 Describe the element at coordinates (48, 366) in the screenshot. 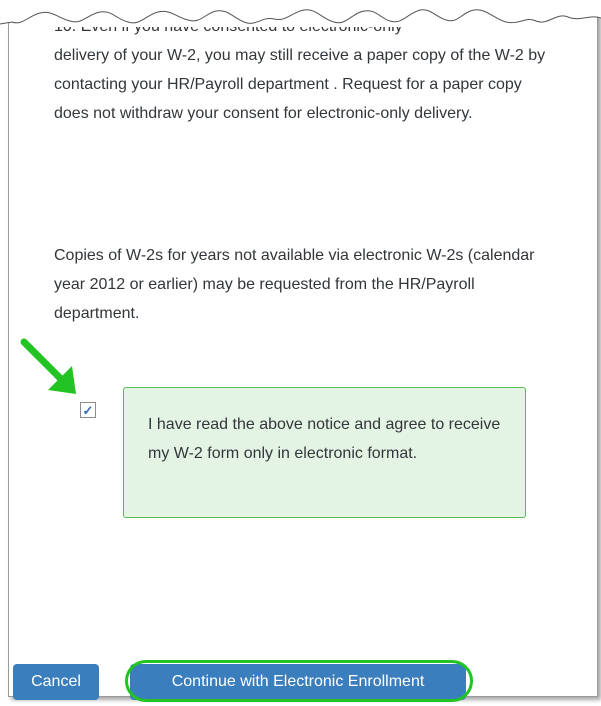

I see `annotation-arrow-icon` at that location.